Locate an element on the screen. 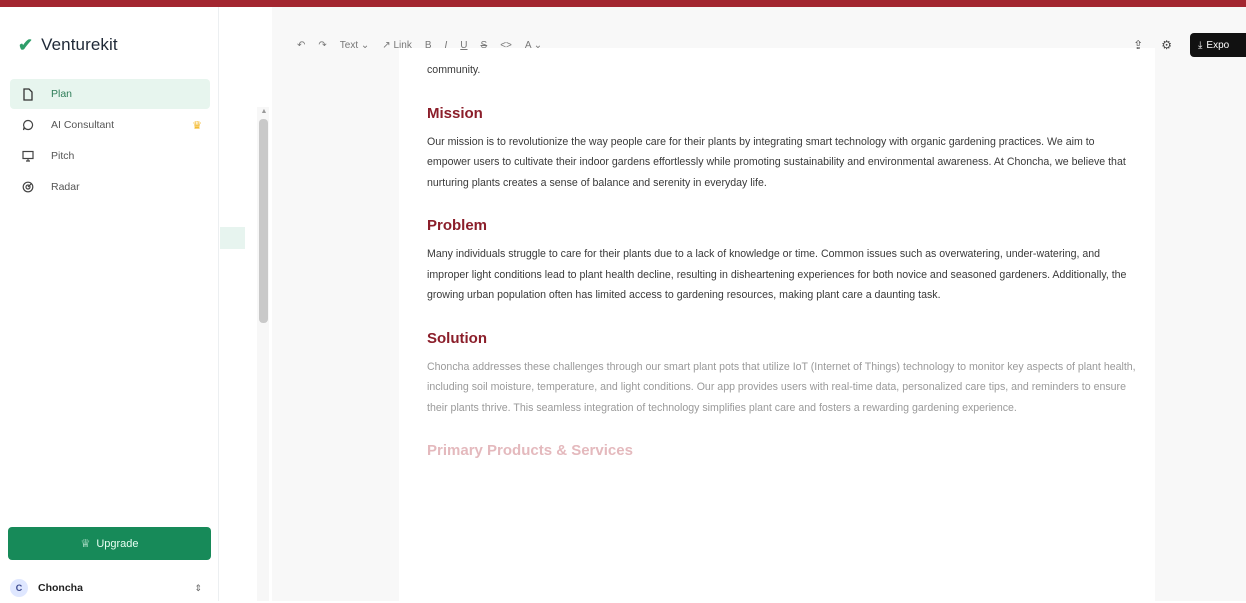 The image size is (1246, 603). section-heading-solution: Solution is located at coordinates (457, 338).